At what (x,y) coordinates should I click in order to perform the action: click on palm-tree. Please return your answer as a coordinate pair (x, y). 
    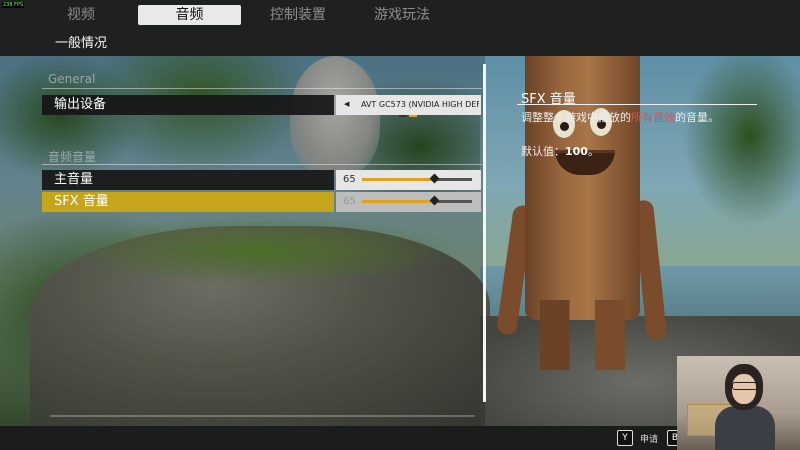
    Looking at the image, I should click on (725, 186).